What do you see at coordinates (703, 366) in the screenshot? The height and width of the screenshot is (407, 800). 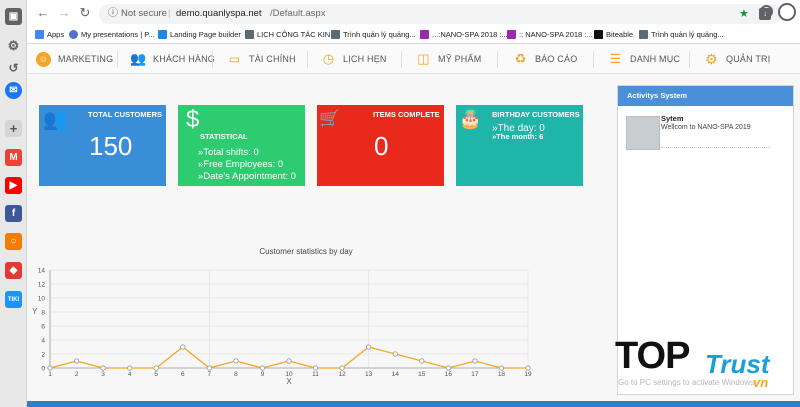 I see `toptrust-logo: TOP Trust vn` at bounding box center [703, 366].